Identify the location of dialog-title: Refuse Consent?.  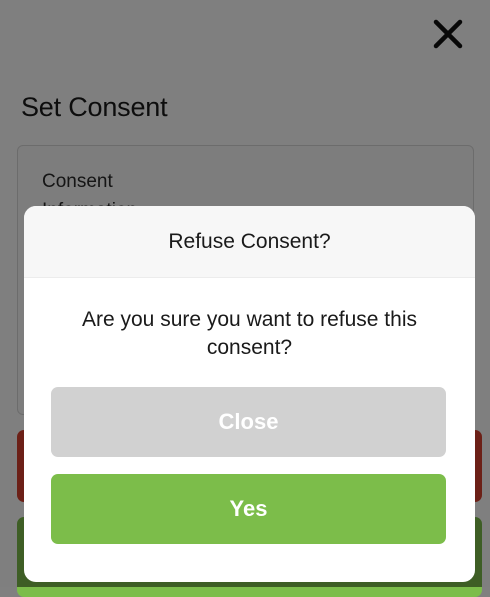
(249, 241).